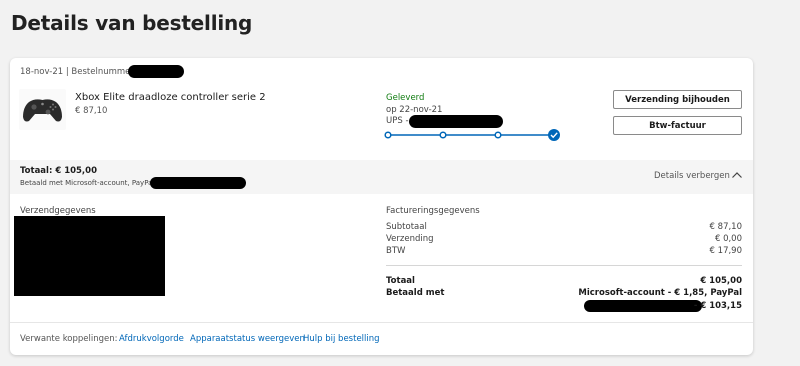 The image size is (800, 366). Describe the element at coordinates (660, 293) in the screenshot. I see `paid-with-value: Microsoft-account - € 1,85, PayPal` at that location.